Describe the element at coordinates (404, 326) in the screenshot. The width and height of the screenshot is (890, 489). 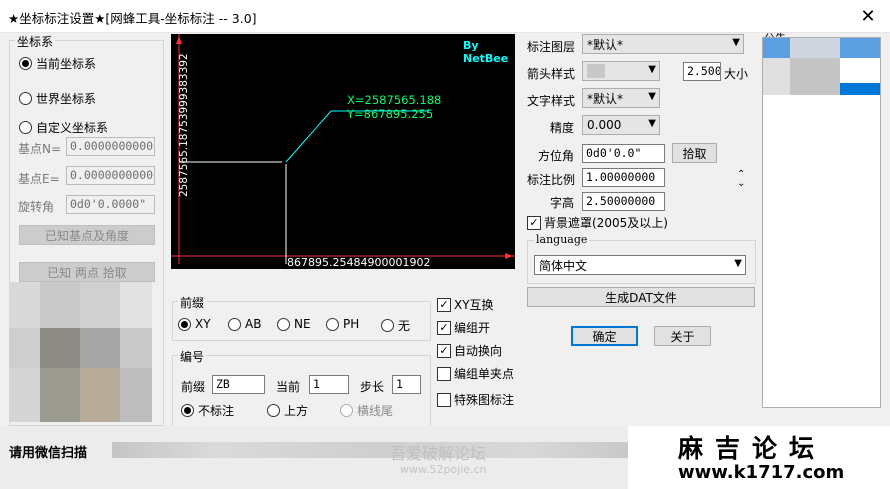
I see `radio-label: 无` at that location.